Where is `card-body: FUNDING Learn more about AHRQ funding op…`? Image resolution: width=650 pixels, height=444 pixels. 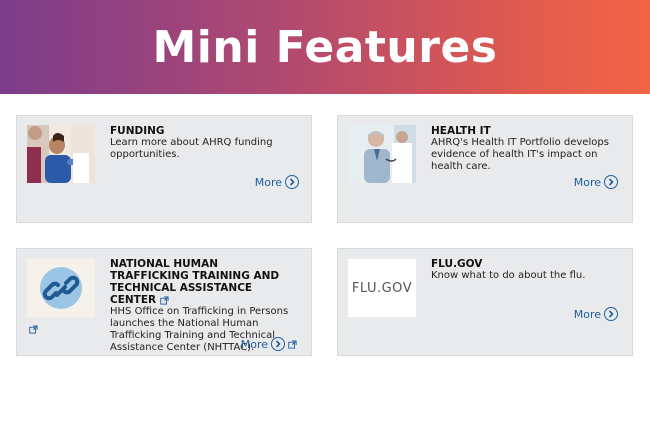 card-body: FUNDING Learn more about AHRQ funding op… is located at coordinates (204, 143).